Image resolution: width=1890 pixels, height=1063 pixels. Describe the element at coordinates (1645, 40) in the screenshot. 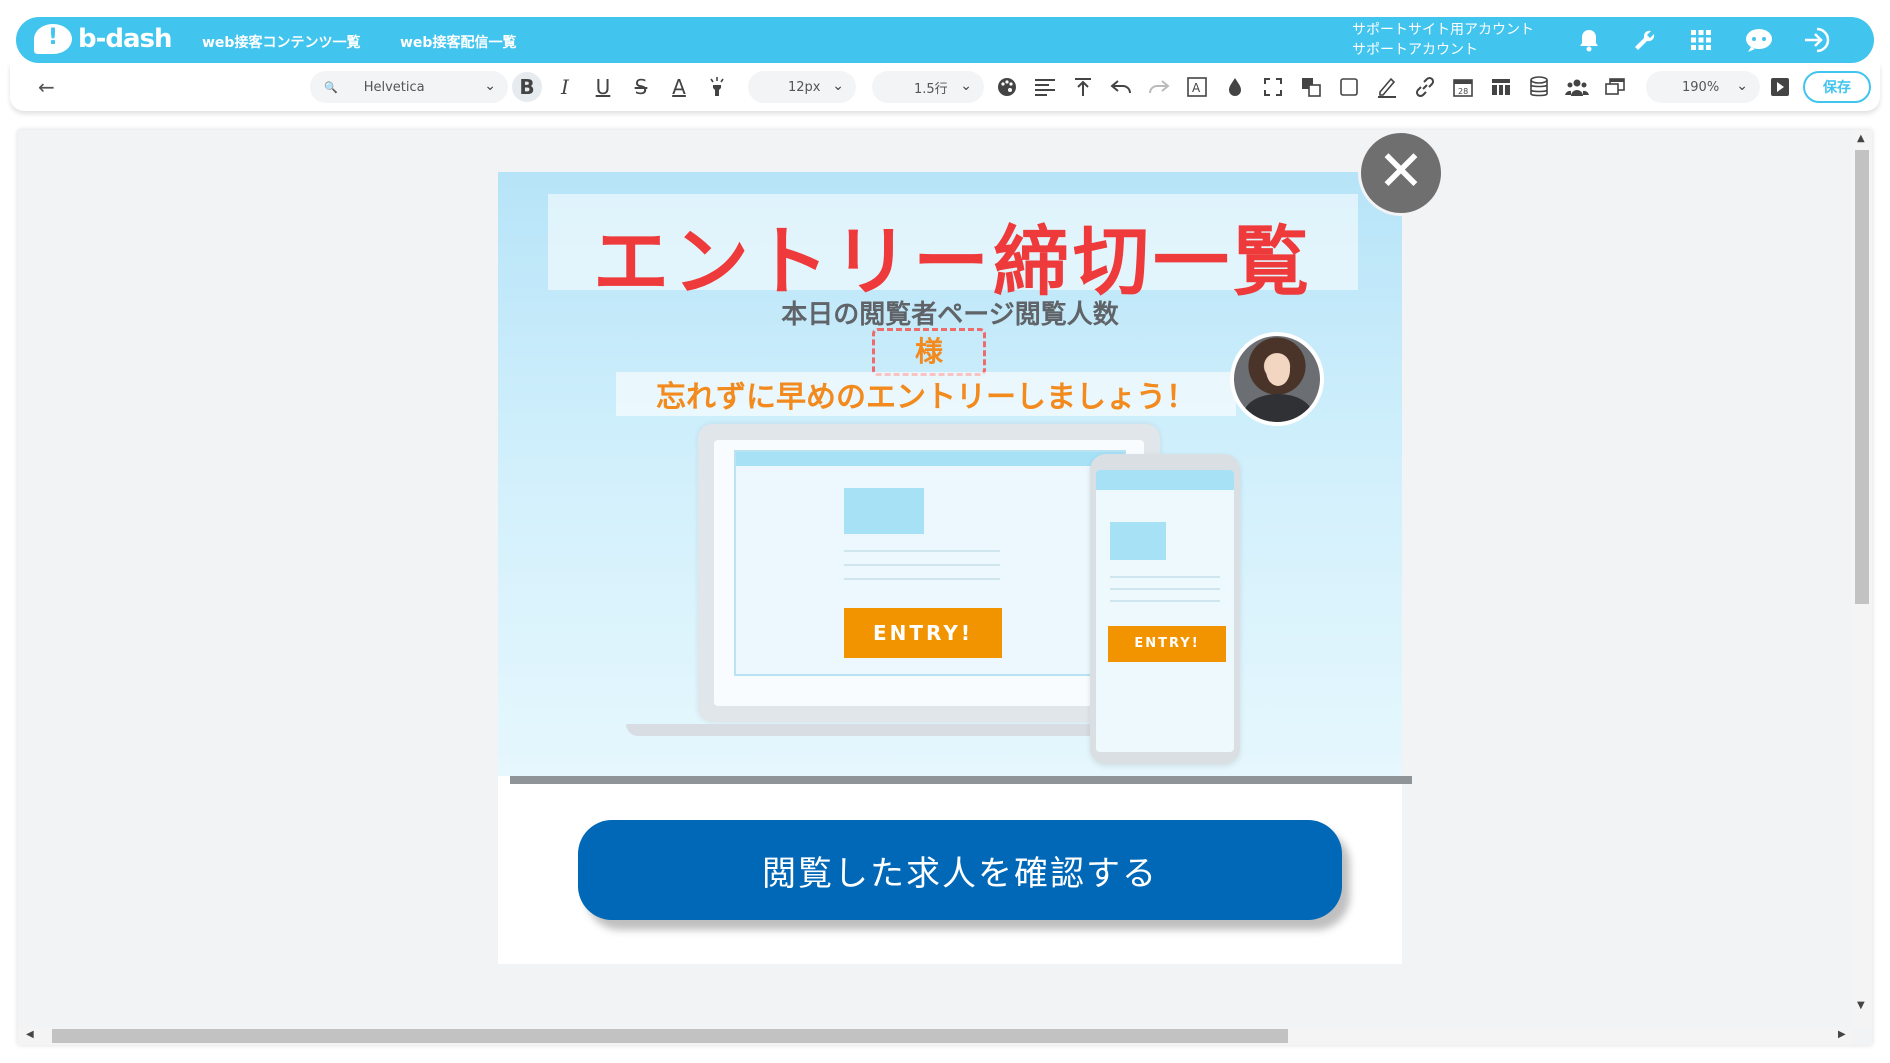

I see `wrench-icon` at that location.